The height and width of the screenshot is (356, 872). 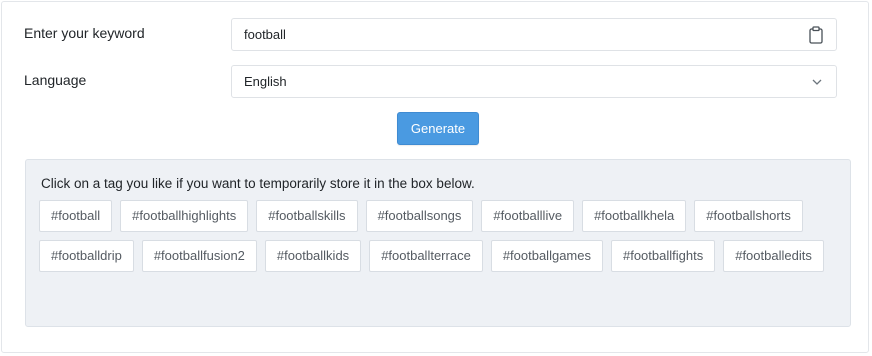 I want to click on tag-button: #footballfights, so click(x=663, y=256).